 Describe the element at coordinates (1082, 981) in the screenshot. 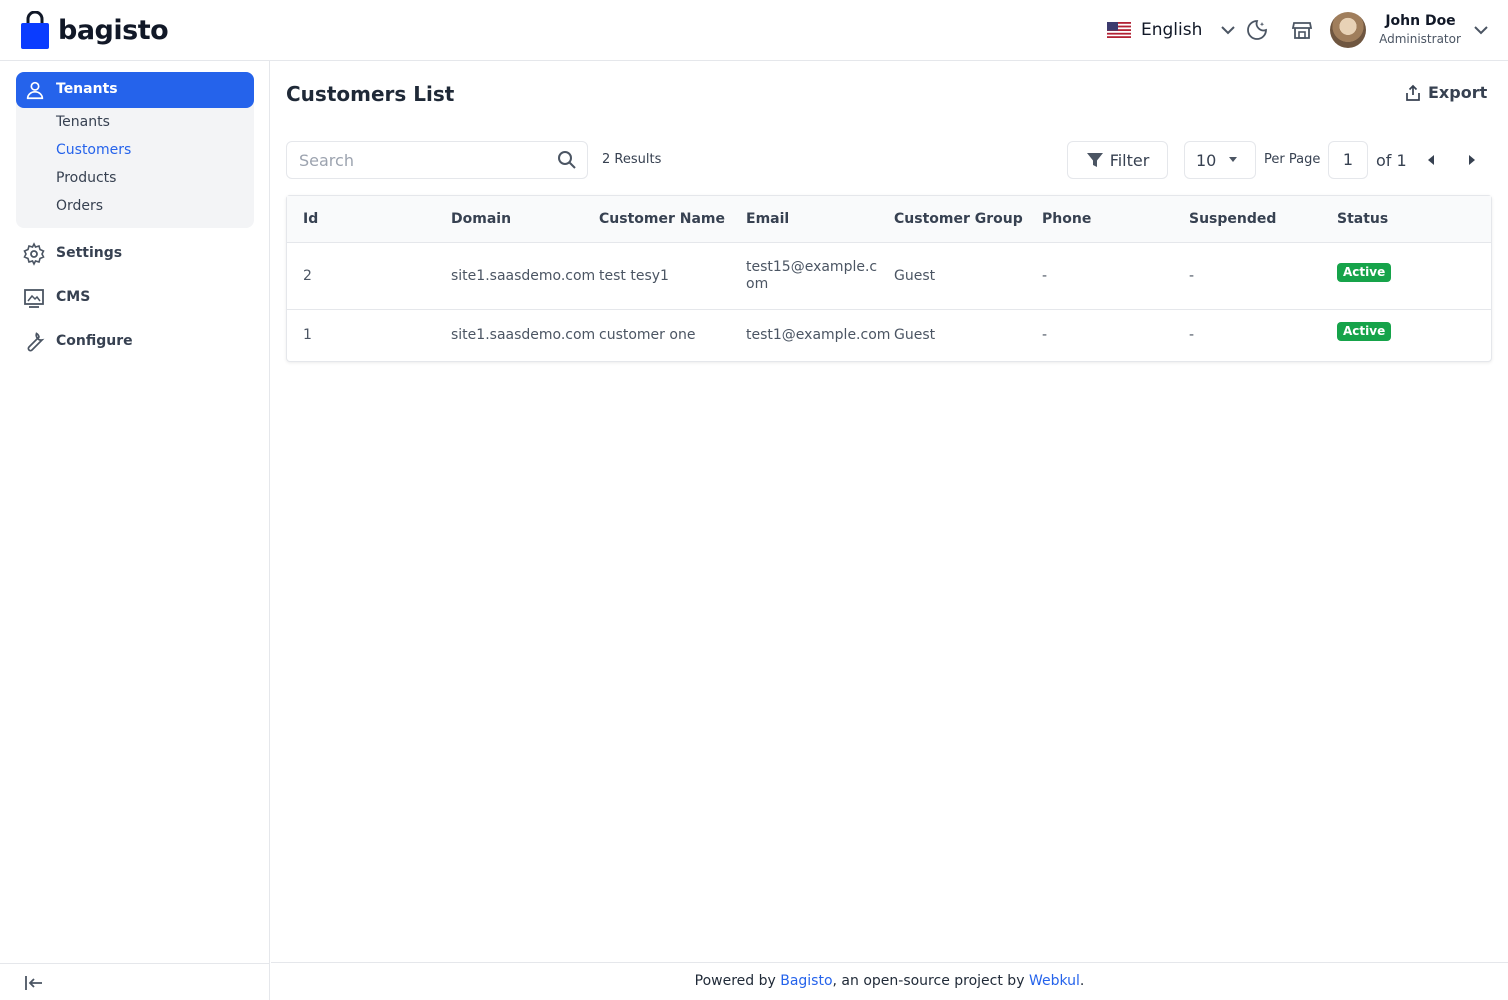

I see `footer-text: .` at that location.